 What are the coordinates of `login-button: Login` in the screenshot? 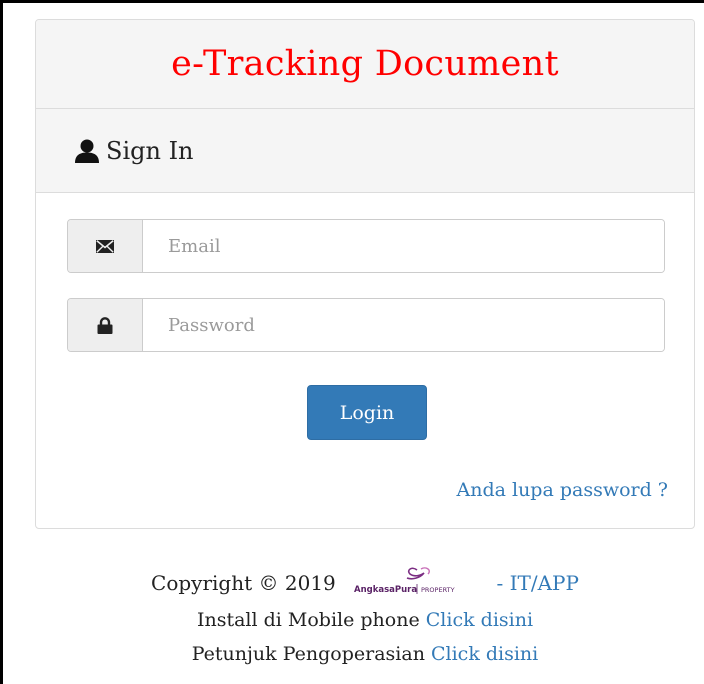 It's located at (367, 412).